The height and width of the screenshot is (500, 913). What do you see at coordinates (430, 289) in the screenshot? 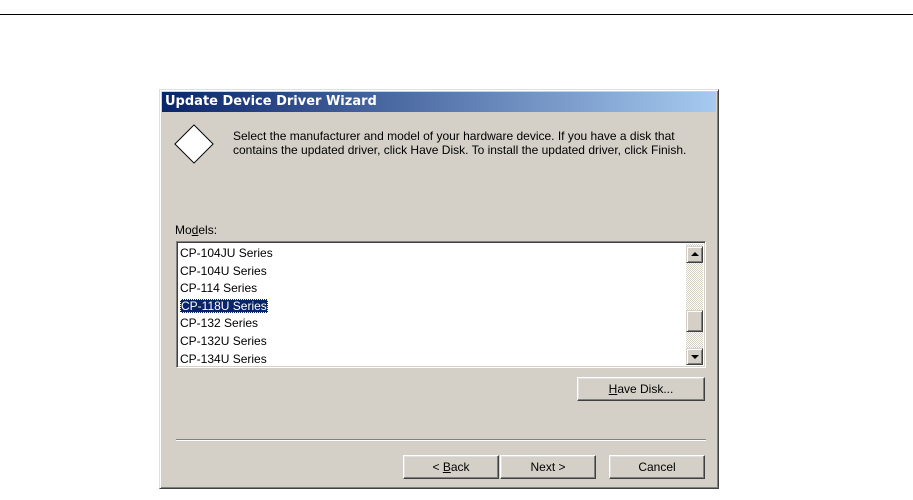
I see `list-item: CP-114 Series` at bounding box center [430, 289].